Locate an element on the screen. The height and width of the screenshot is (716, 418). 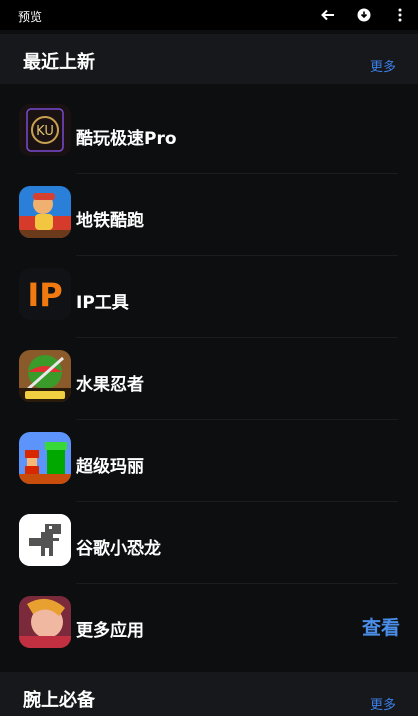
chrome-dino-icon is located at coordinates (45, 540).